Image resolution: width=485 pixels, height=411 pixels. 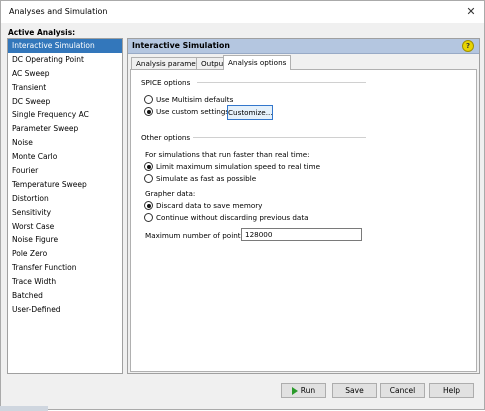 What do you see at coordinates (65, 268) in the screenshot?
I see `analysis-item-transfer-function: Transfer Function` at bounding box center [65, 268].